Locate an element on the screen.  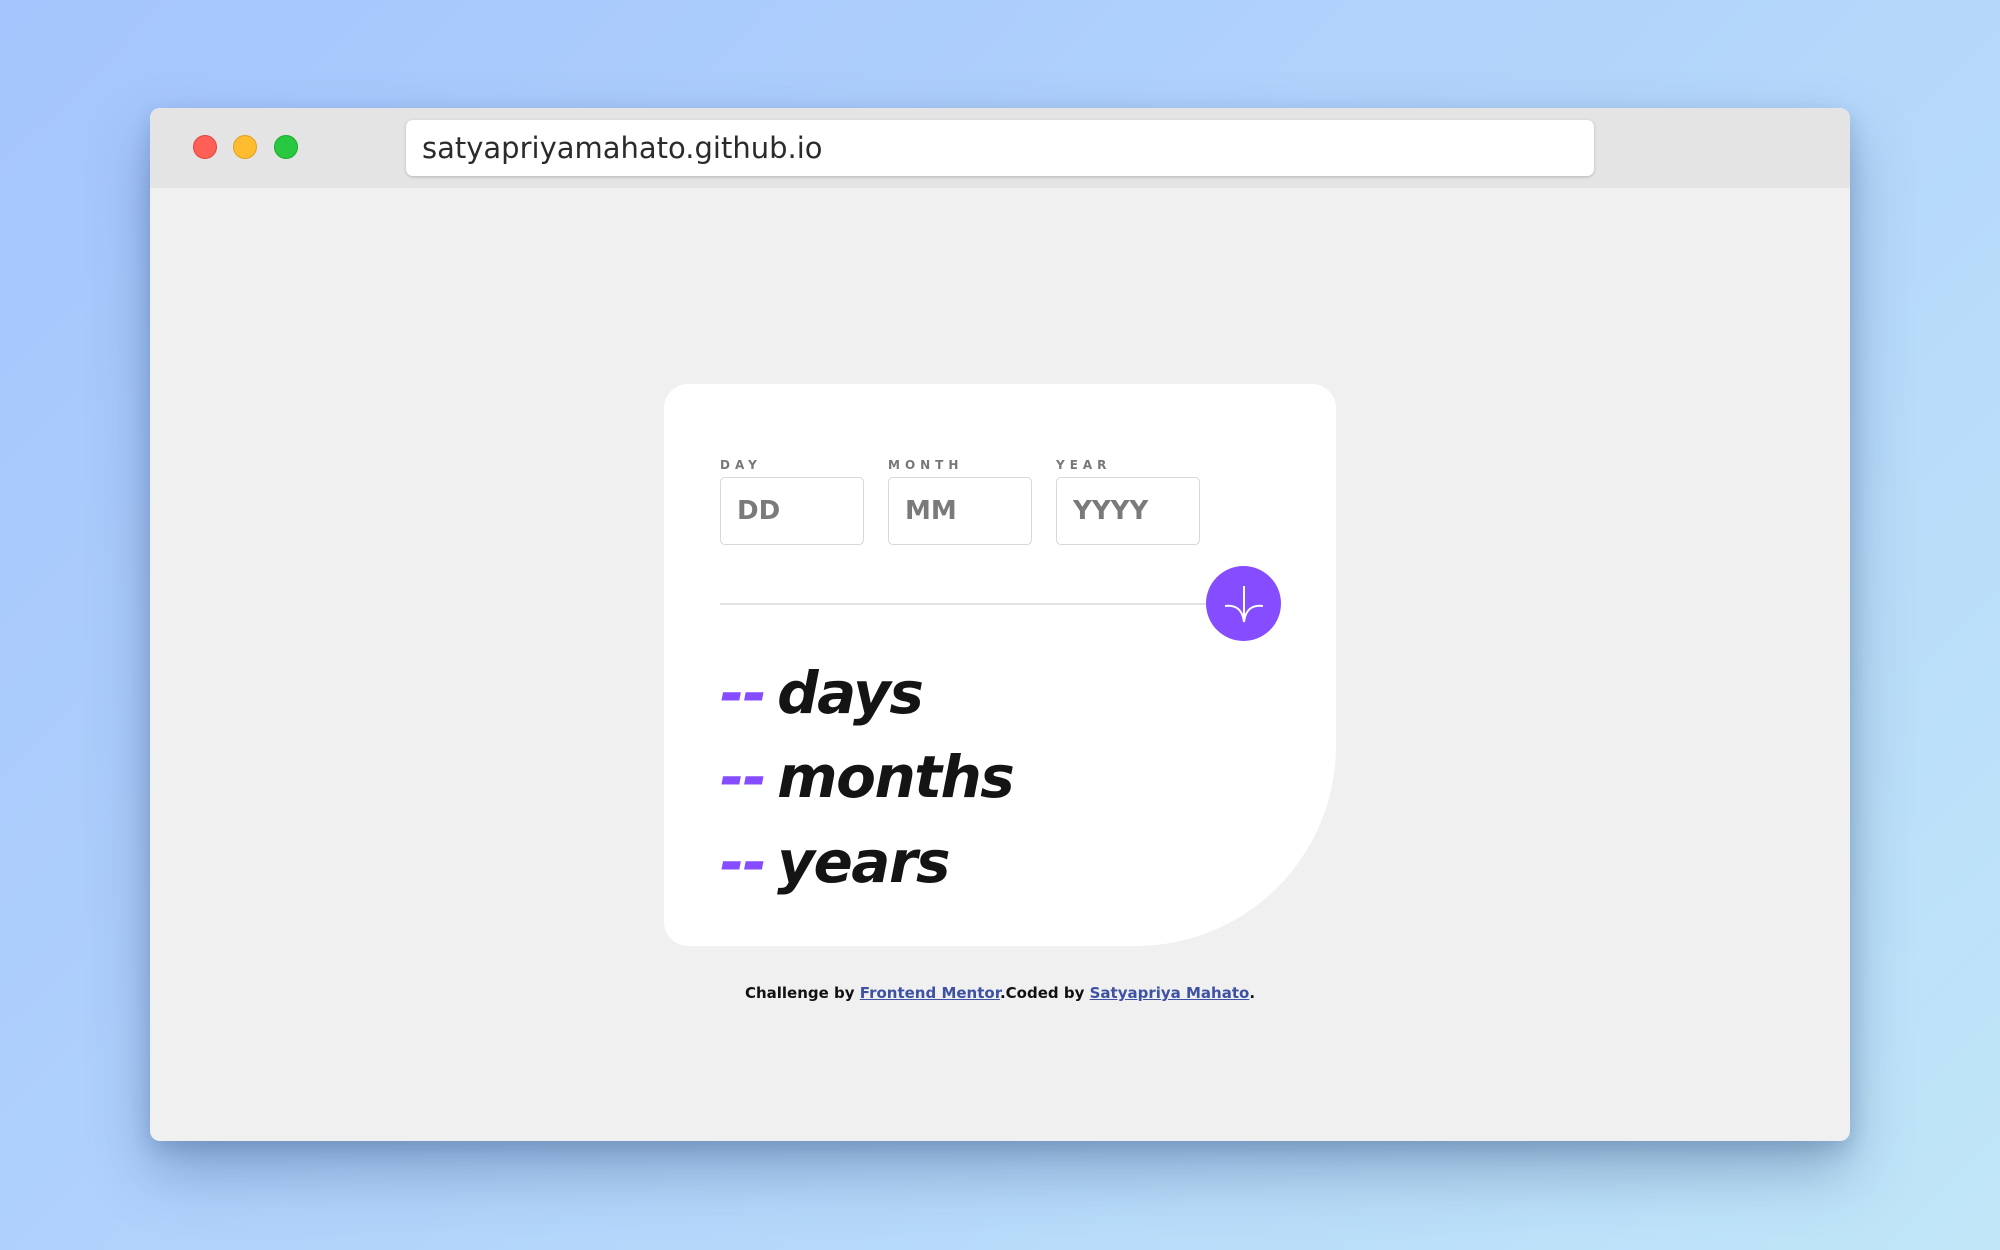
months-value: -- is located at coordinates (743, 777).